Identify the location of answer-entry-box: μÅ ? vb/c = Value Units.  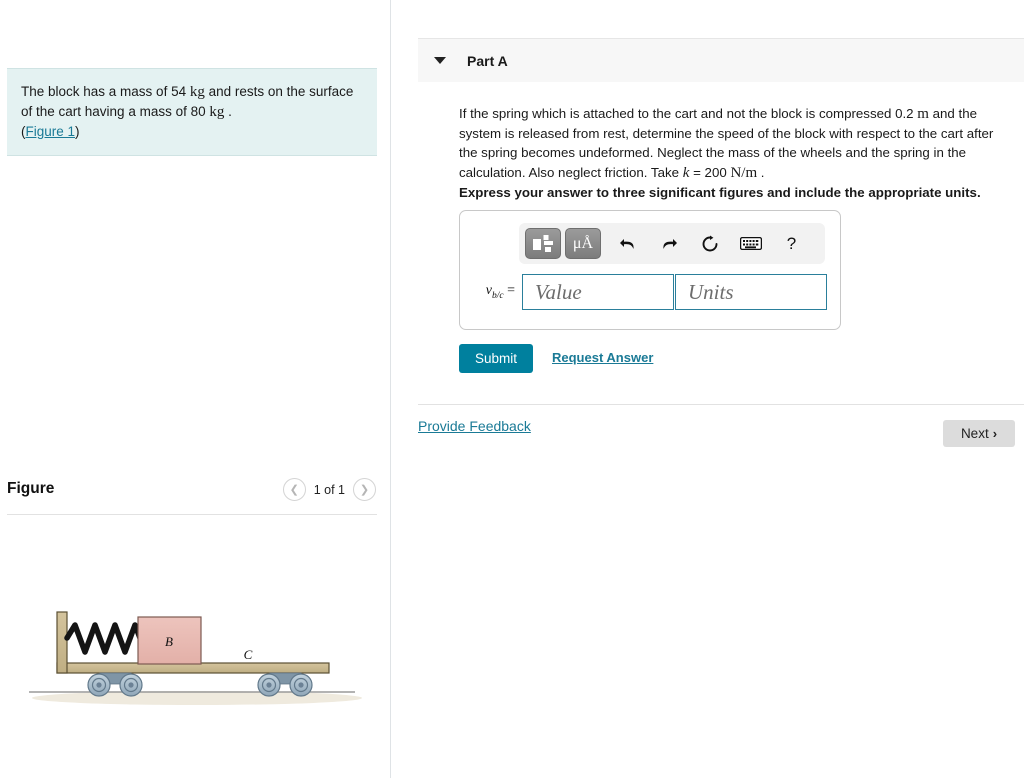
(650, 270).